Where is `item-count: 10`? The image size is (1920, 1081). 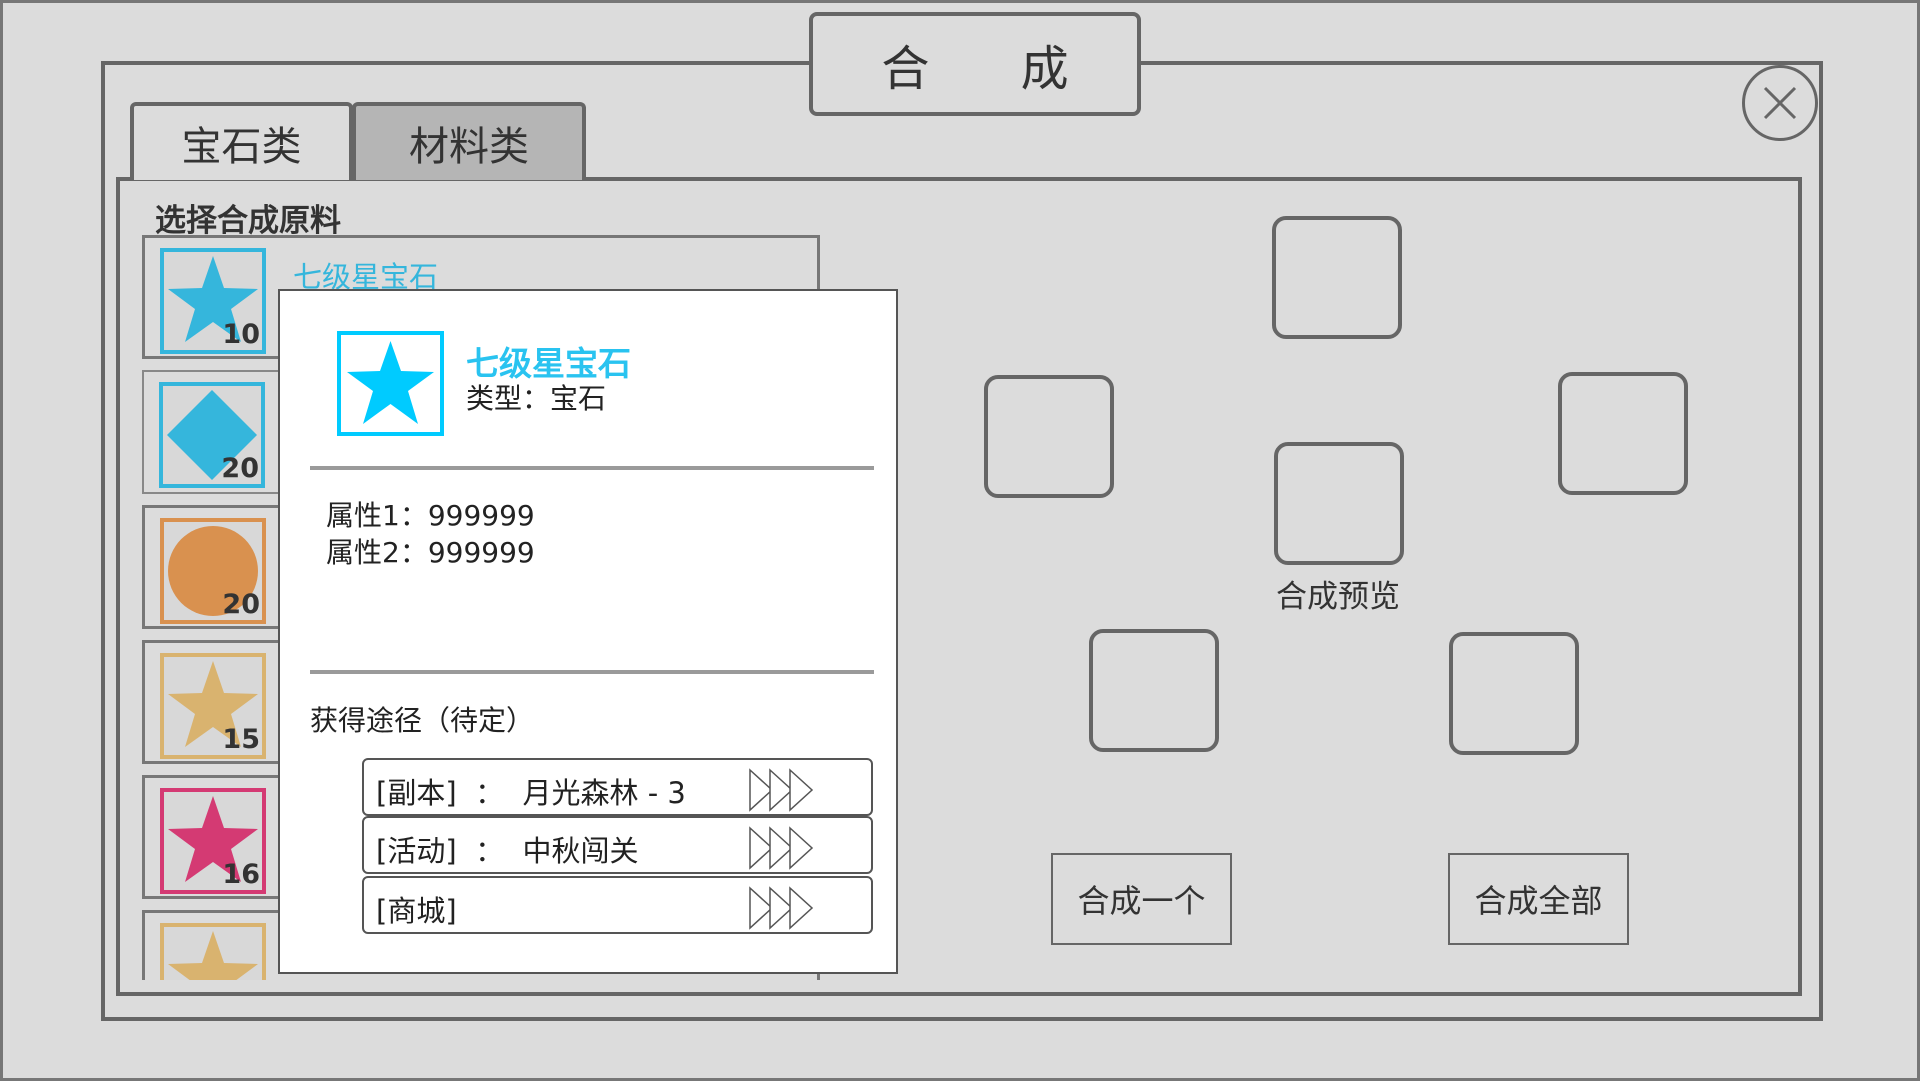 item-count: 10 is located at coordinates (241, 334).